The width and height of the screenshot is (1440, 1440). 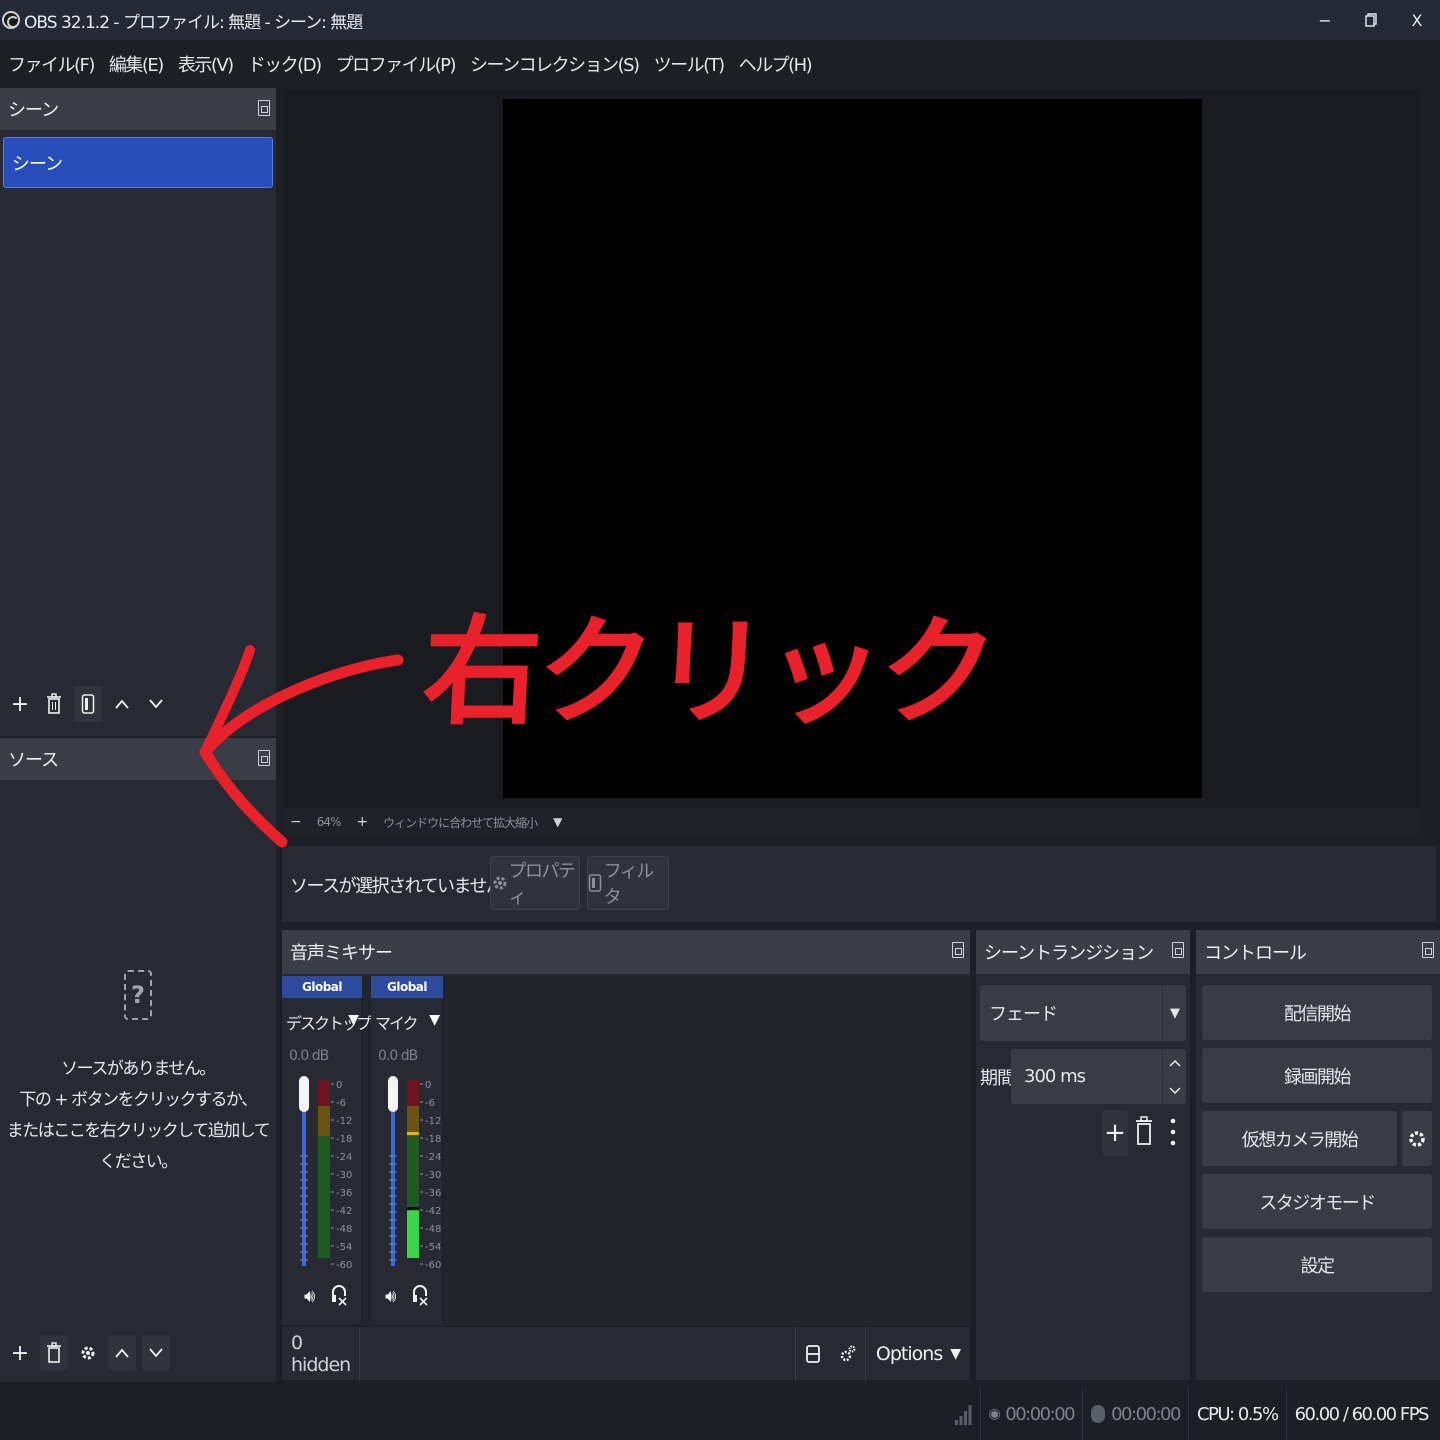 What do you see at coordinates (720, 20) in the screenshot?
I see `title-bar: OBS 32.1.2 - プロファイル: 無題 - シーン: 無題 − X` at bounding box center [720, 20].